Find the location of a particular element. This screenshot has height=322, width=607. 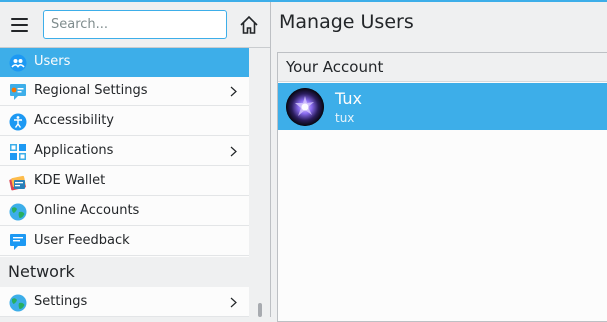

sidebar-category-network: Network is located at coordinates (124, 272).